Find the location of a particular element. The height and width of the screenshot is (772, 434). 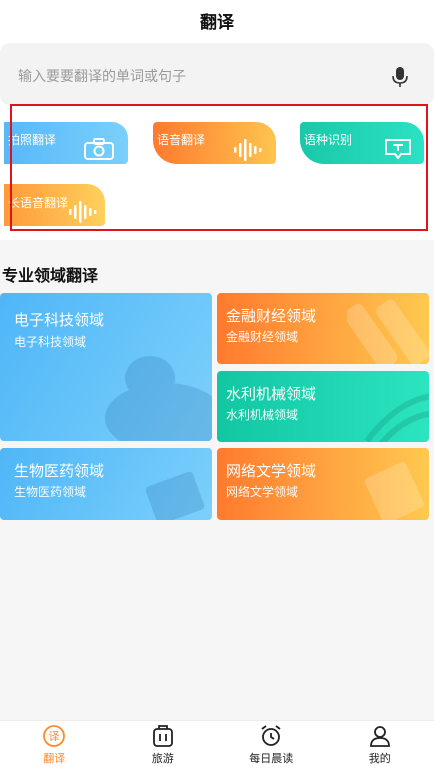

suitcase-icon is located at coordinates (163, 736).